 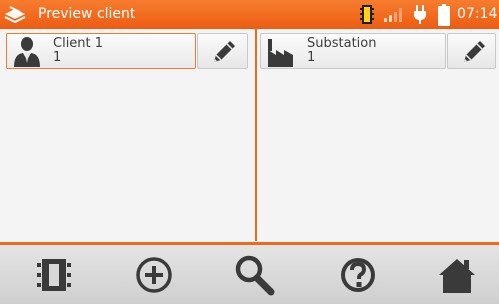 I want to click on signal-strength-icon, so click(x=393, y=15).